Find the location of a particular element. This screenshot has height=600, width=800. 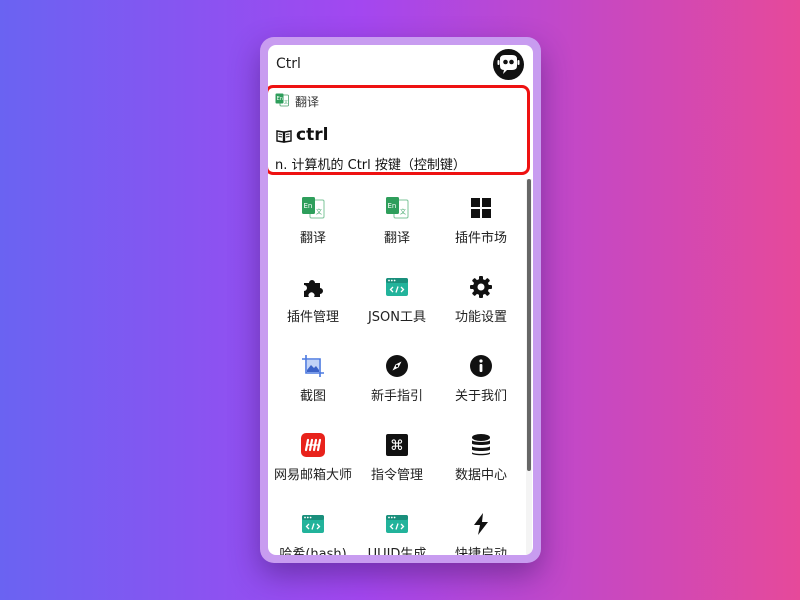

windows-grid-icon is located at coordinates (481, 208).